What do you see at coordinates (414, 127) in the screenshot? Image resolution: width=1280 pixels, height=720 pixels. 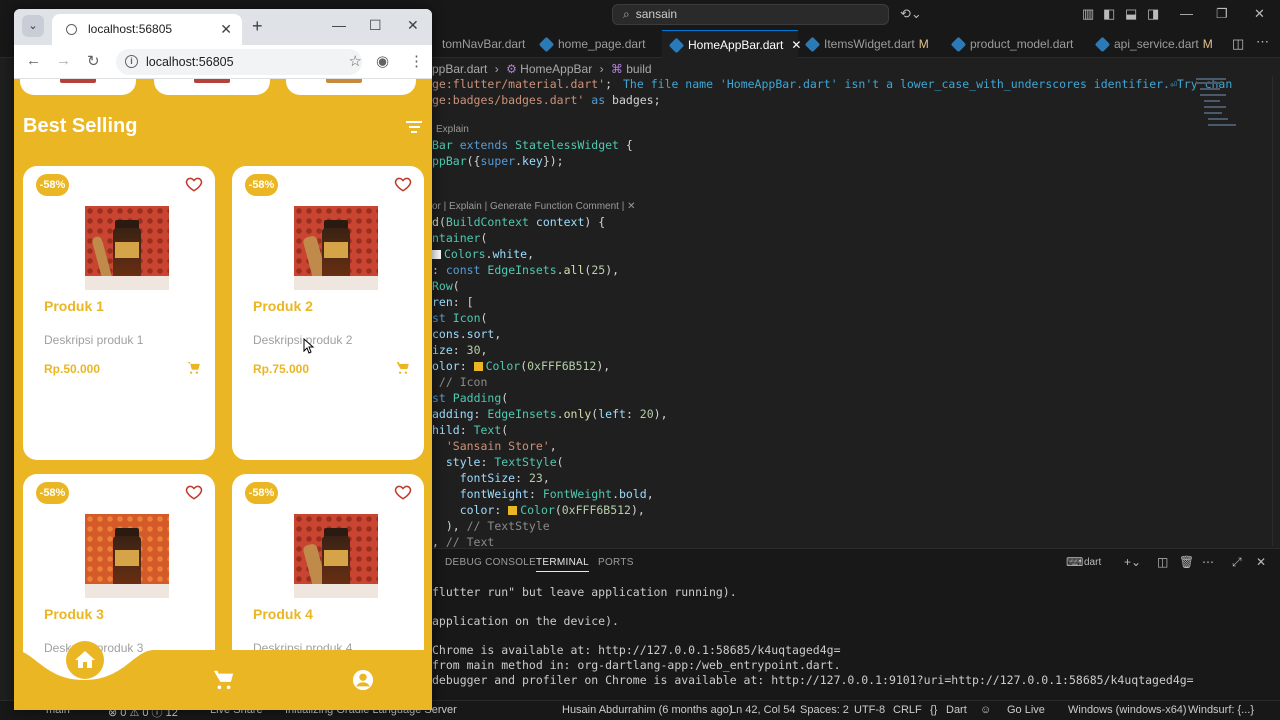 I see `sort-icon` at bounding box center [414, 127].